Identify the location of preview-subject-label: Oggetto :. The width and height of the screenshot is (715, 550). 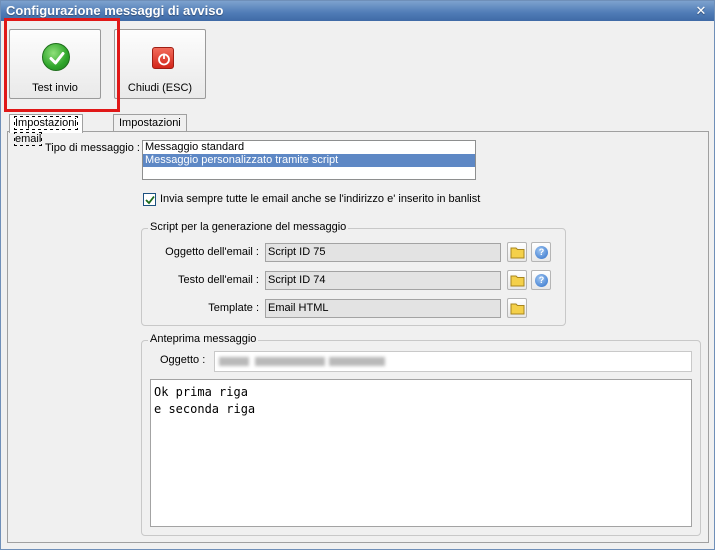
(183, 360).